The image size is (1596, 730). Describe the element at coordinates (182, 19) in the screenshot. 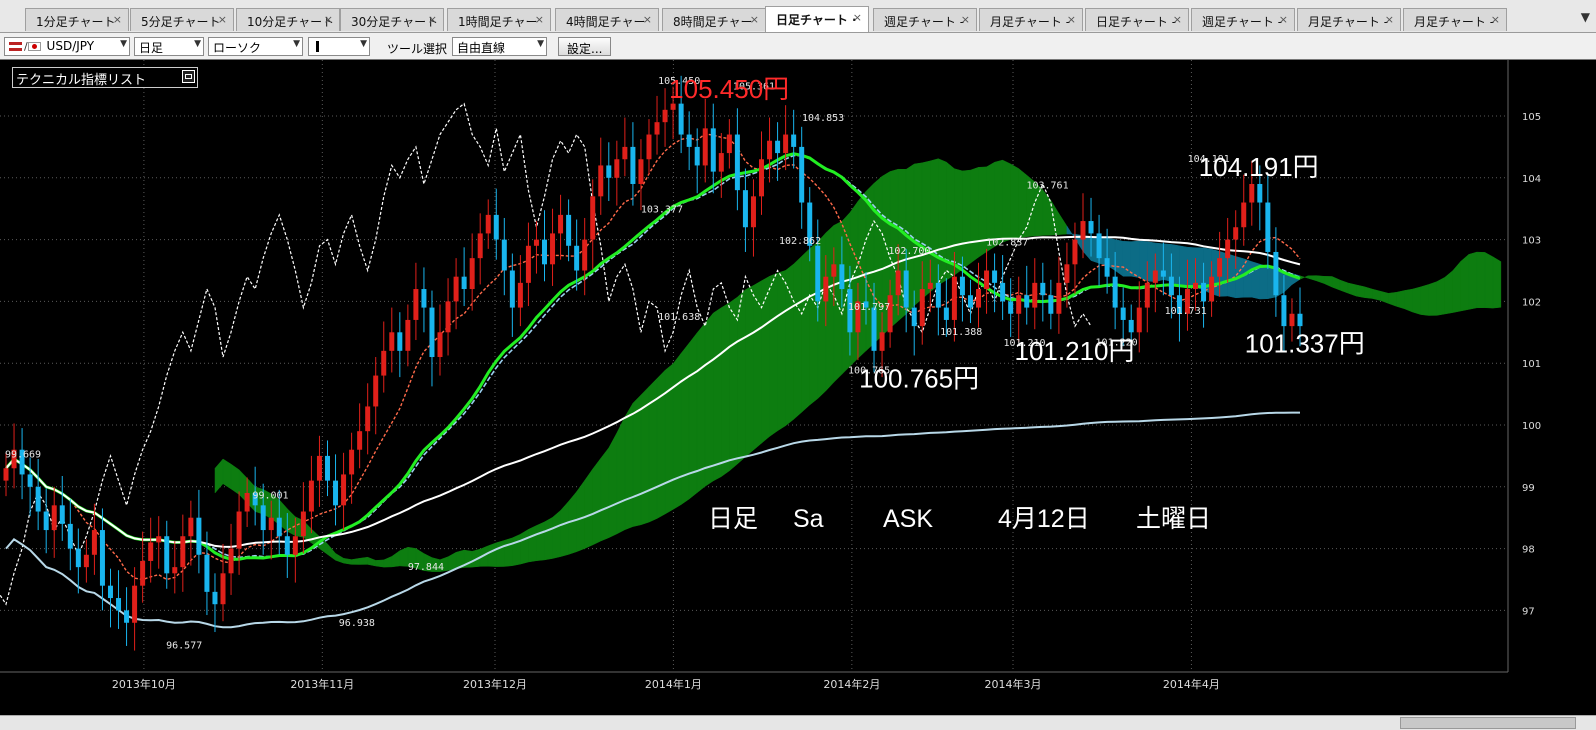

I see `tab-2: 5分足チャート ×` at that location.